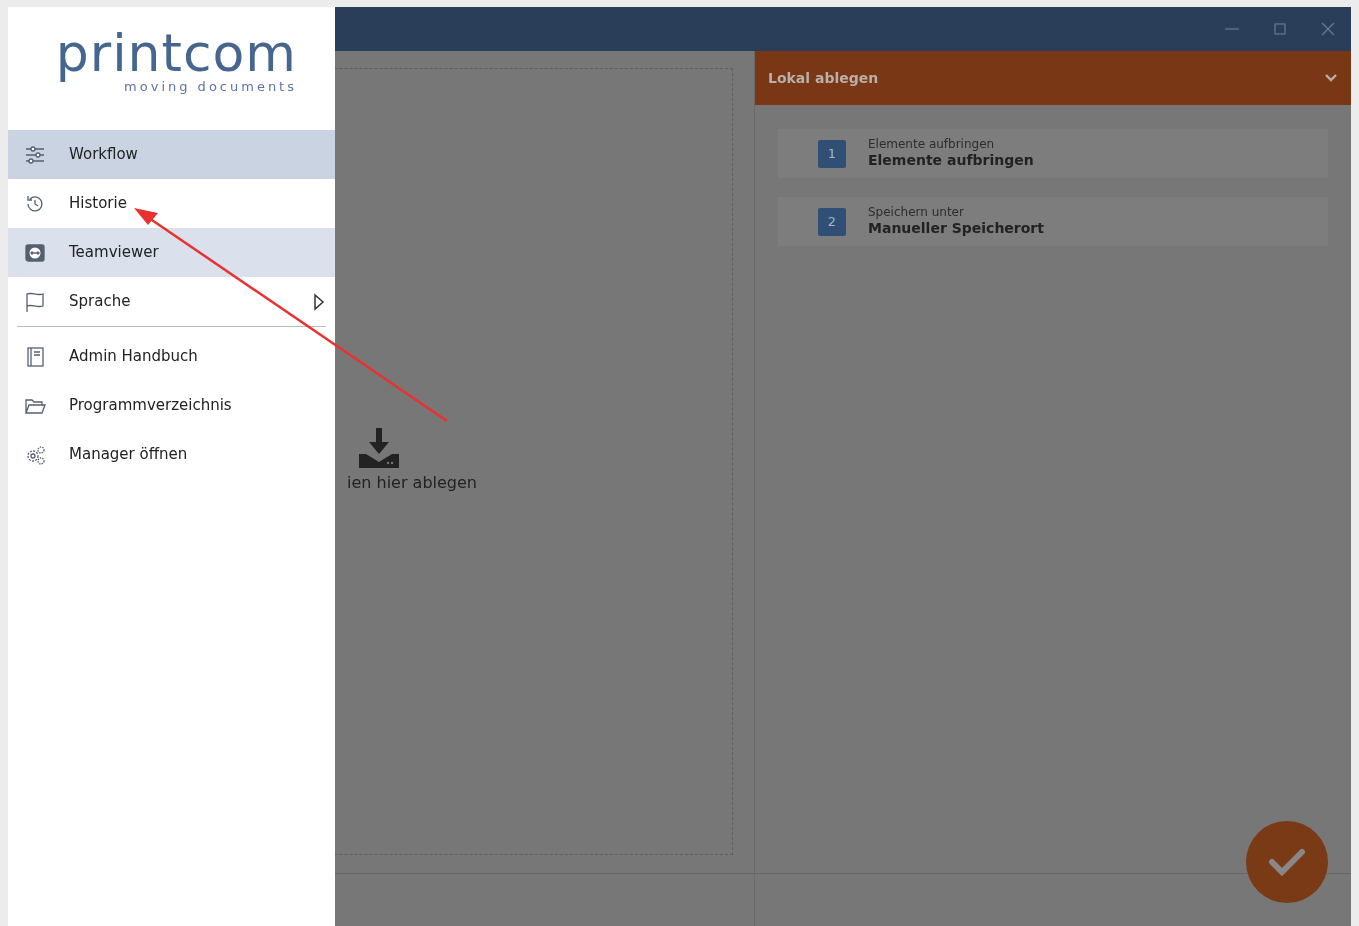  What do you see at coordinates (35, 454) in the screenshot?
I see `gears-icon` at bounding box center [35, 454].